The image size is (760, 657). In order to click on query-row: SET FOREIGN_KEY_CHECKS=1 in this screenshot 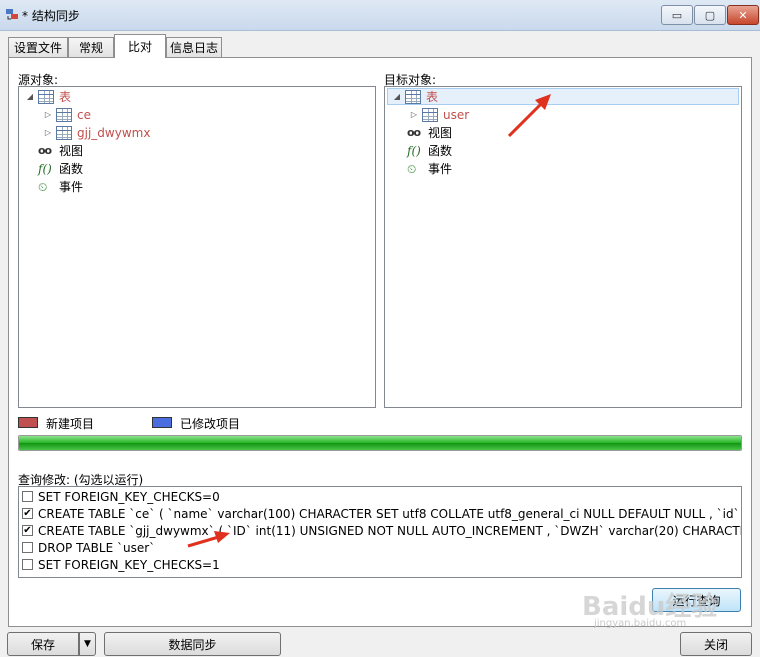, I will do `click(121, 564)`.